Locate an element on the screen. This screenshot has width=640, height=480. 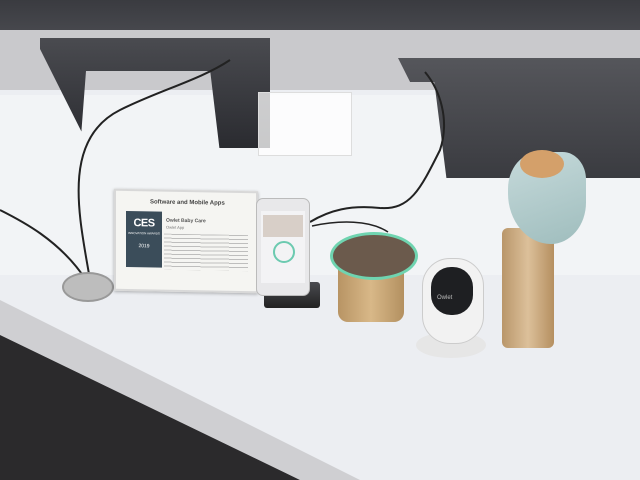
baby-video-feed is located at coordinates (283, 226).